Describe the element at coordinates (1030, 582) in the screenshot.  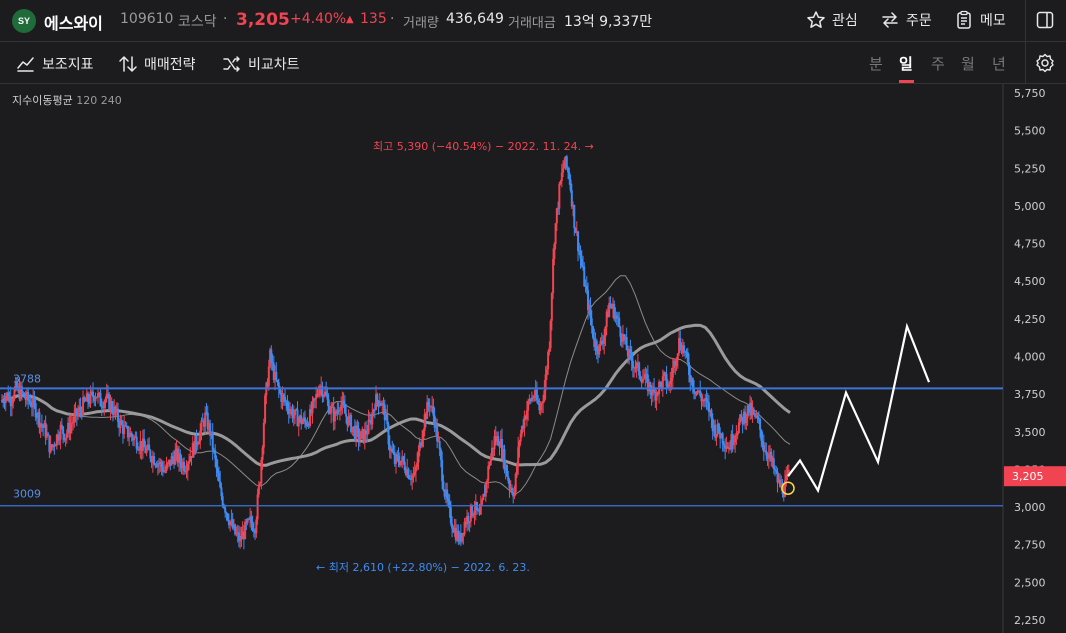
I see `y-tick-label: 2,500` at that location.